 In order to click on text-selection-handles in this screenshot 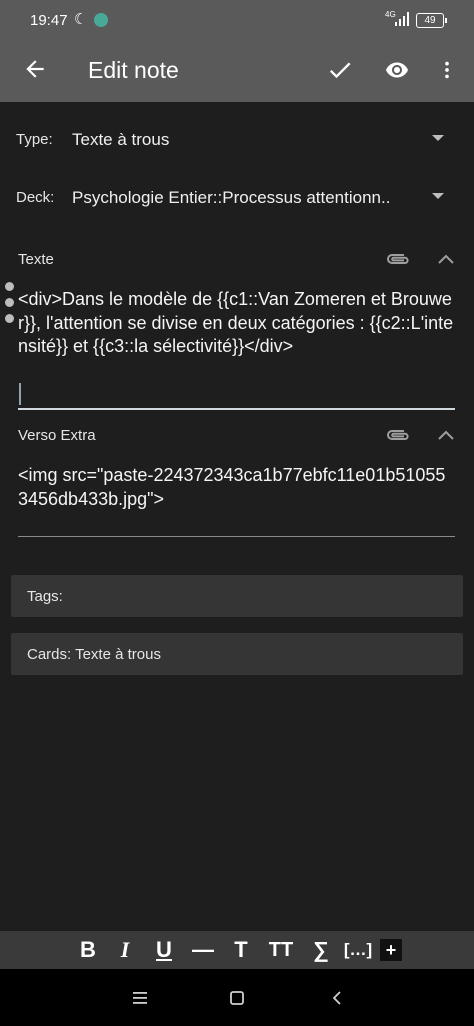, I will do `click(9, 306)`.